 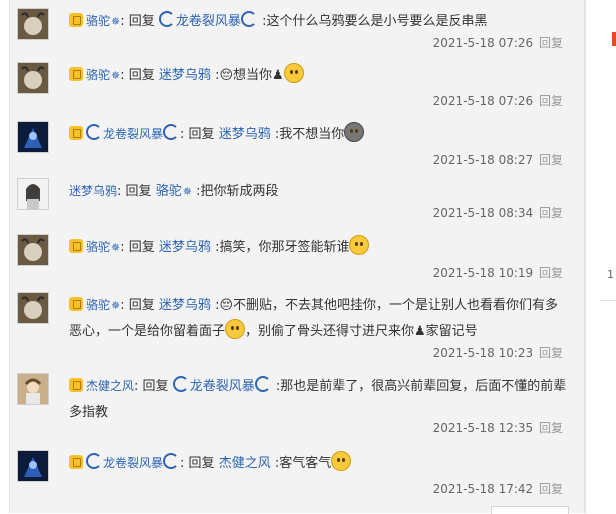 What do you see at coordinates (375, 21) in the screenshot?
I see `reply-text: :这个什么乌鸦要么是小号要么是反串黑` at bounding box center [375, 21].